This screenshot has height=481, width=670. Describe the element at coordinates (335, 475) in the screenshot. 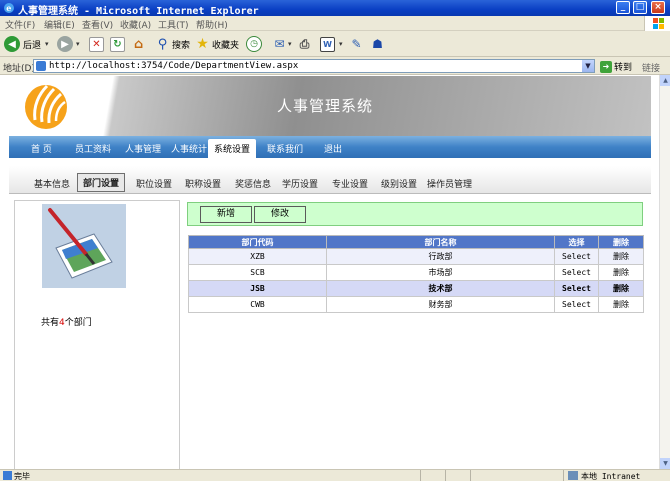

I see `status-bar: 完毕 本地 Intranet` at that location.